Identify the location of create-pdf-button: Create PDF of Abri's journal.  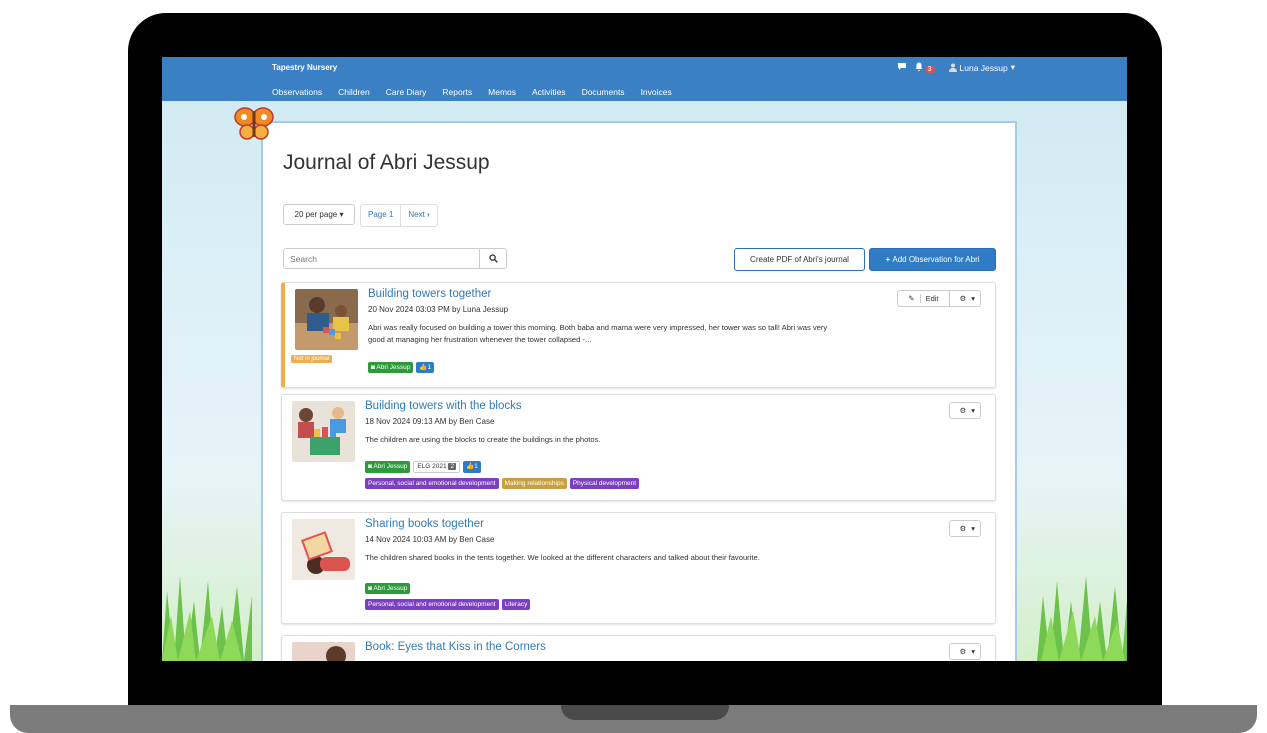
(799, 259).